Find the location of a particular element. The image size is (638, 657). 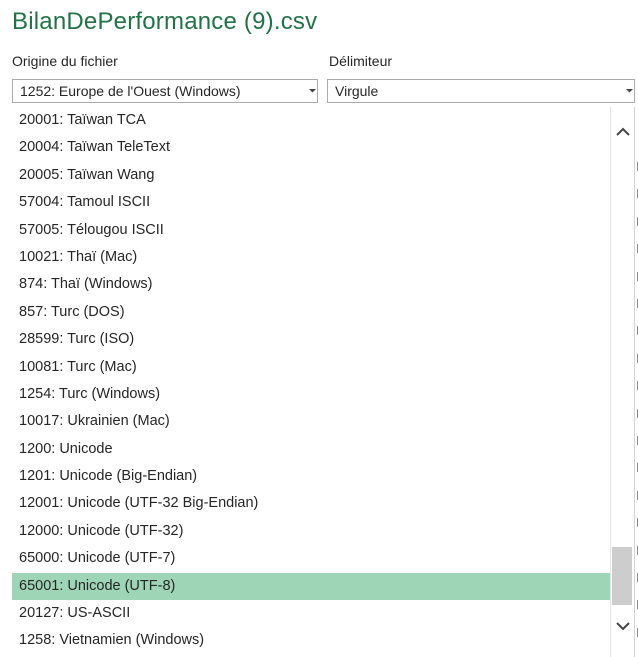

file-origin-value: 1252: Europe de l'Ouest (Windows) is located at coordinates (130, 91).